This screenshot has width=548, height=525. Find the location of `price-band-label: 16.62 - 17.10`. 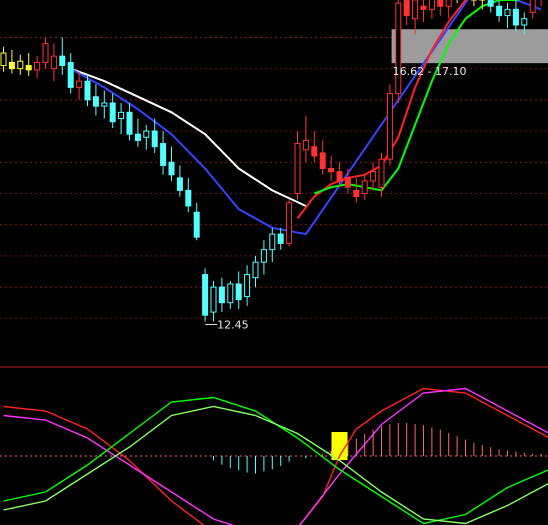

price-band-label: 16.62 - 17.10 is located at coordinates (430, 71).